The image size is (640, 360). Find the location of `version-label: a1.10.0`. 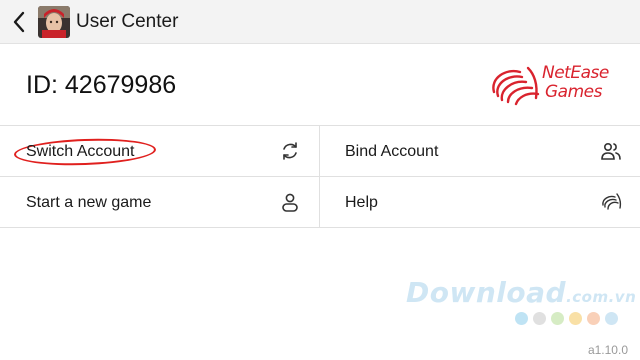

version-label: a1.10.0 is located at coordinates (607, 350).